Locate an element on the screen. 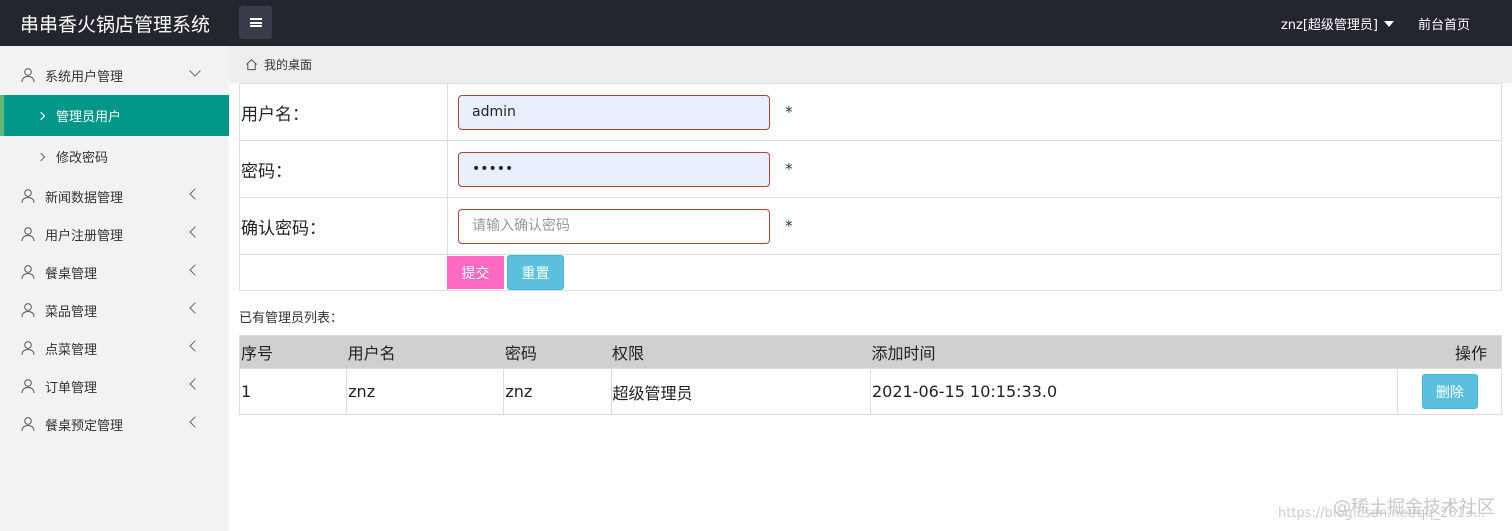  username-input is located at coordinates (614, 112).